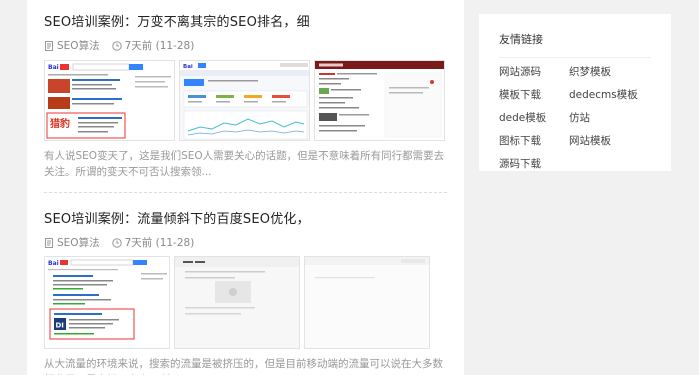 Image resolution: width=699 pixels, height=375 pixels. What do you see at coordinates (107, 302) in the screenshot?
I see `post-thumbnail-image: Bai DI` at bounding box center [107, 302].